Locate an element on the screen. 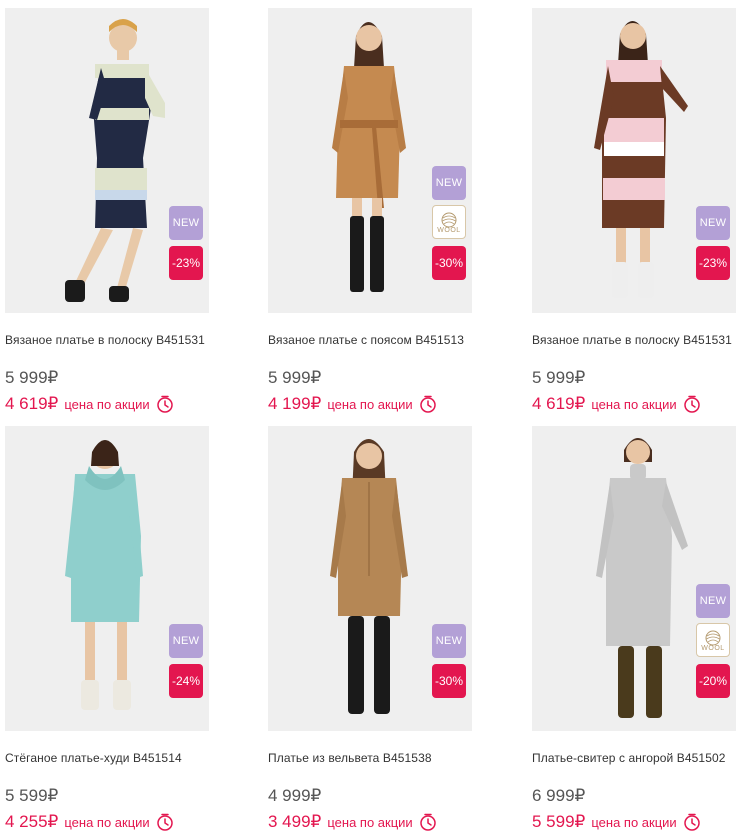 This screenshot has height=839, width=747. product-title: Платье-свитер с ангорой B451502 is located at coordinates (639, 758).